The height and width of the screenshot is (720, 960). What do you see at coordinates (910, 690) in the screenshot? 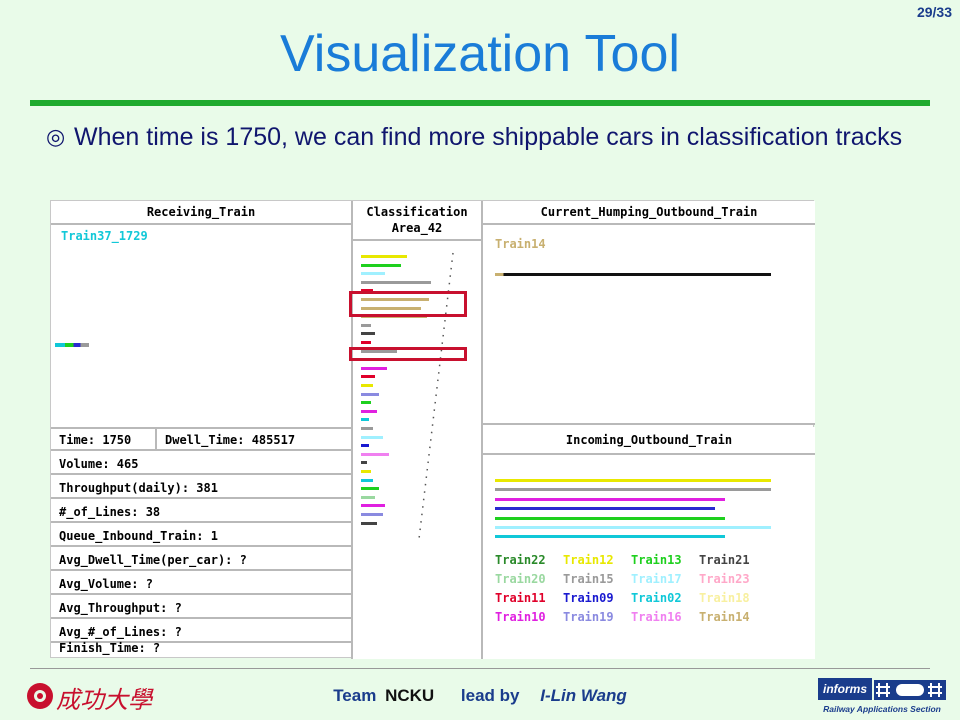
I see `rail-track-icon` at bounding box center [910, 690].